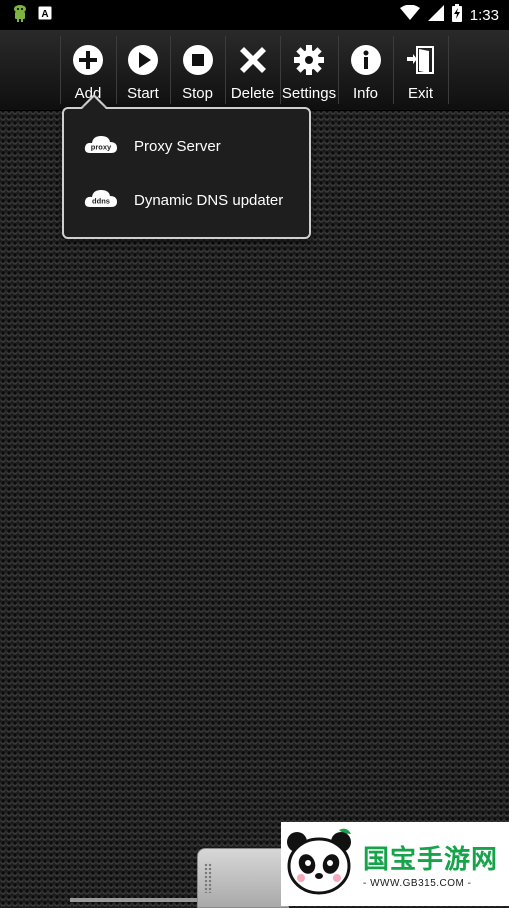  Describe the element at coordinates (417, 883) in the screenshot. I see `watermark-site: - WWW.GB315.COM -` at that location.